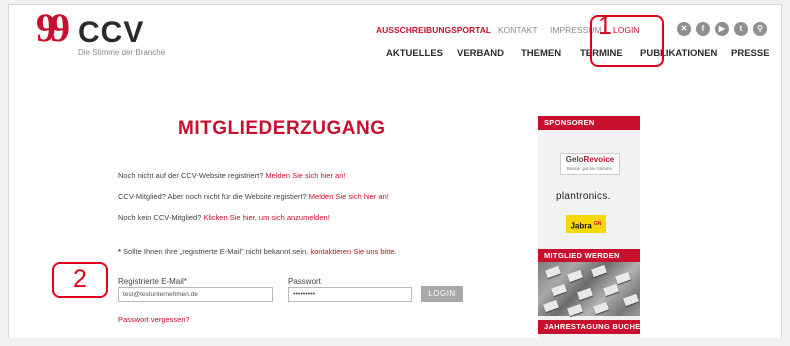 Image resolution: width=790 pixels, height=346 pixels. I want to click on ccv-logo: 99 CCV Die Stimme der Branche, so click(101, 33).